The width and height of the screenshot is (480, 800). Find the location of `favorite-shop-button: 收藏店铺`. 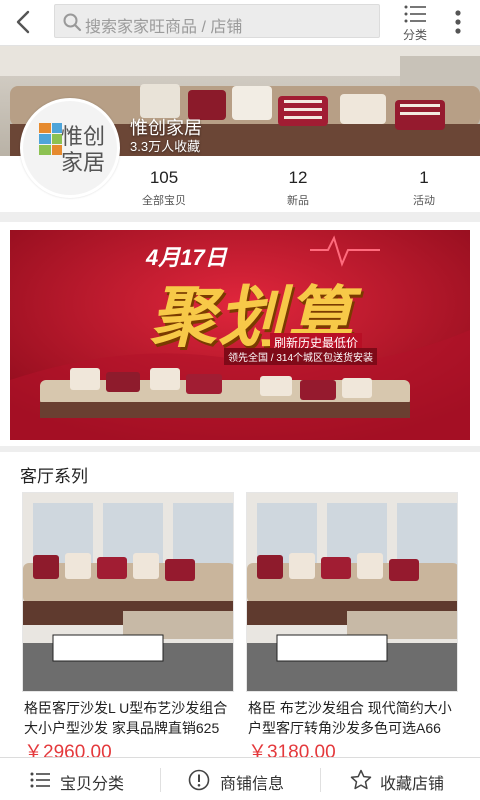

favorite-shop-button: 收藏店铺 is located at coordinates (400, 779).